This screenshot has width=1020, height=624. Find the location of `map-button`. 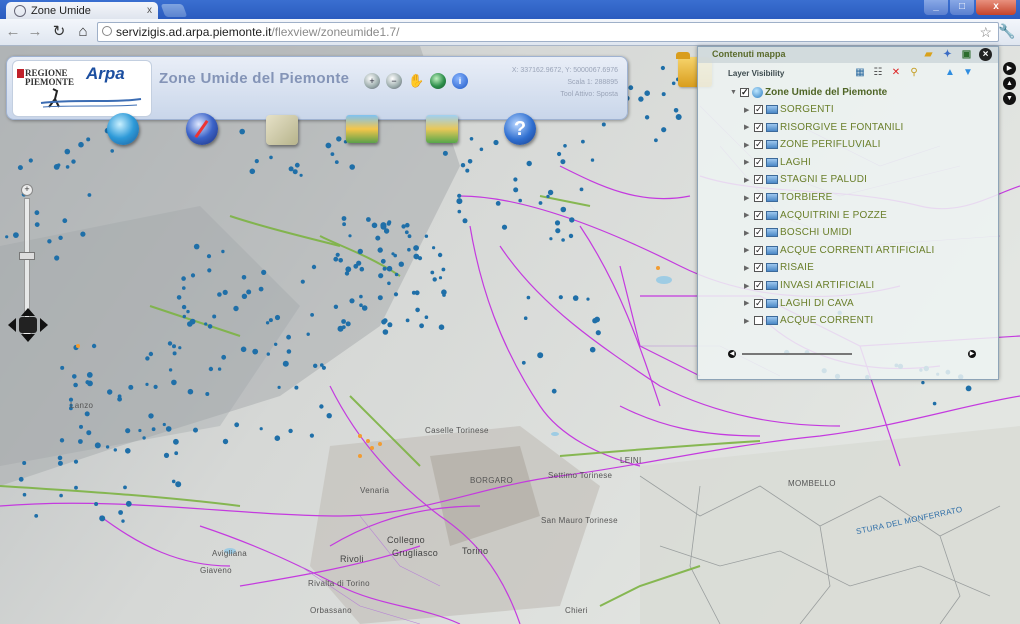

map-button is located at coordinates (282, 130).